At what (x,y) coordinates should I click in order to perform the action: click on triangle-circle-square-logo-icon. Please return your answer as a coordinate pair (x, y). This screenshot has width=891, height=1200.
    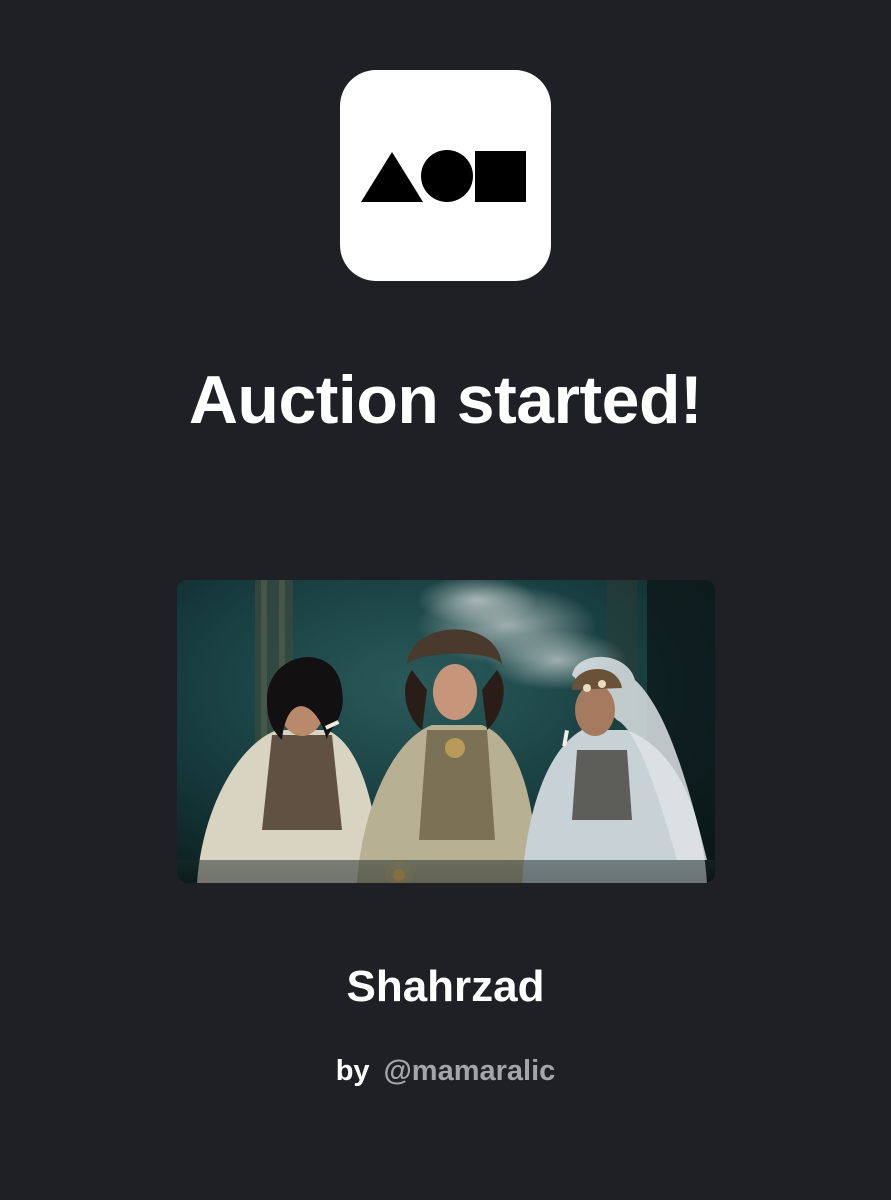
    Looking at the image, I should click on (443, 176).